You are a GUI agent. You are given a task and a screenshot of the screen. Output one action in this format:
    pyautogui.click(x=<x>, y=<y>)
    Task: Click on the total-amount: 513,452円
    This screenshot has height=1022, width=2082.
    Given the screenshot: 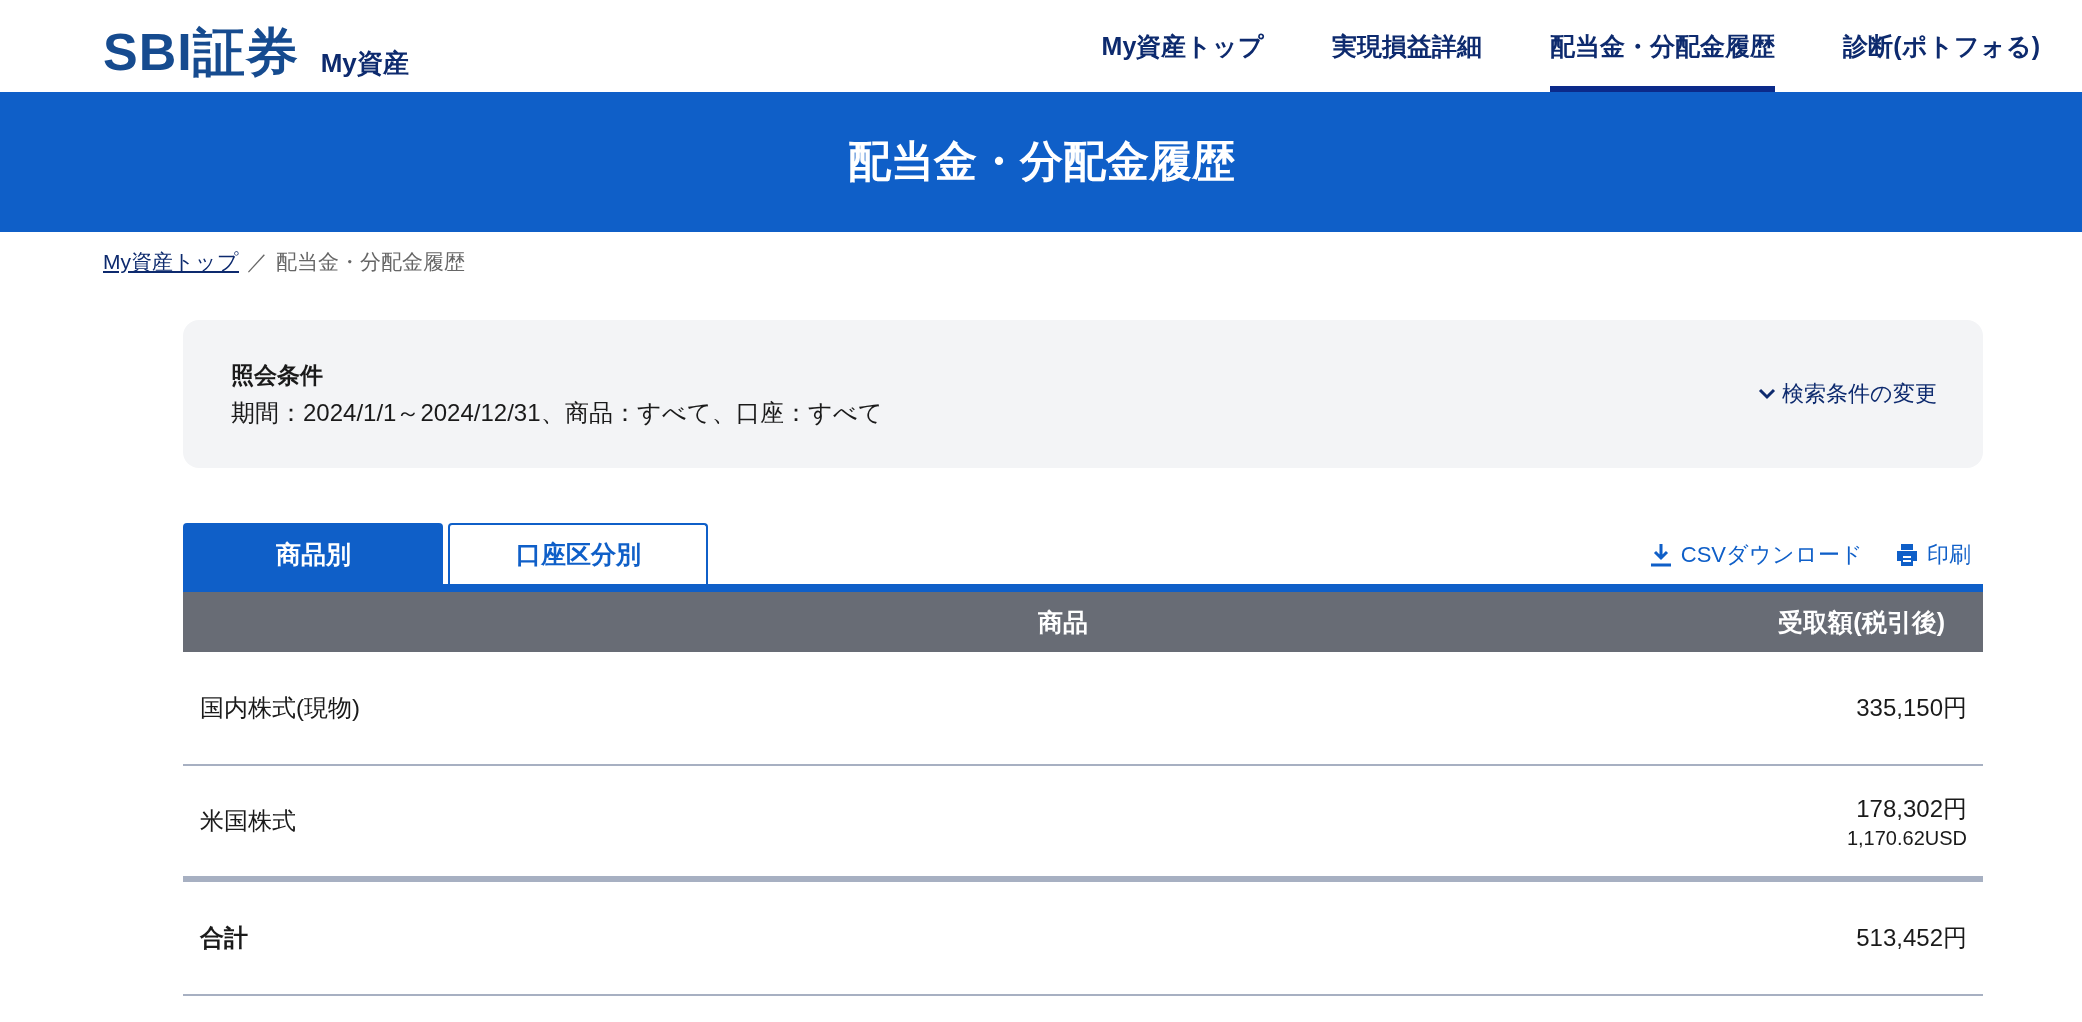 What is the action you would take?
    pyautogui.click(x=1911, y=938)
    